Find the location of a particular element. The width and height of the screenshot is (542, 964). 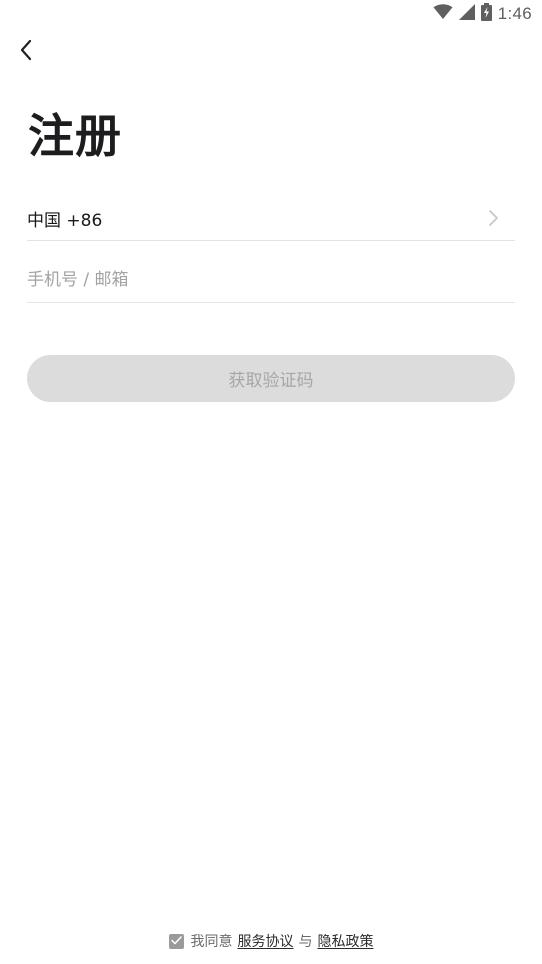

service-agreement-link: 服务协议 is located at coordinates (266, 941).